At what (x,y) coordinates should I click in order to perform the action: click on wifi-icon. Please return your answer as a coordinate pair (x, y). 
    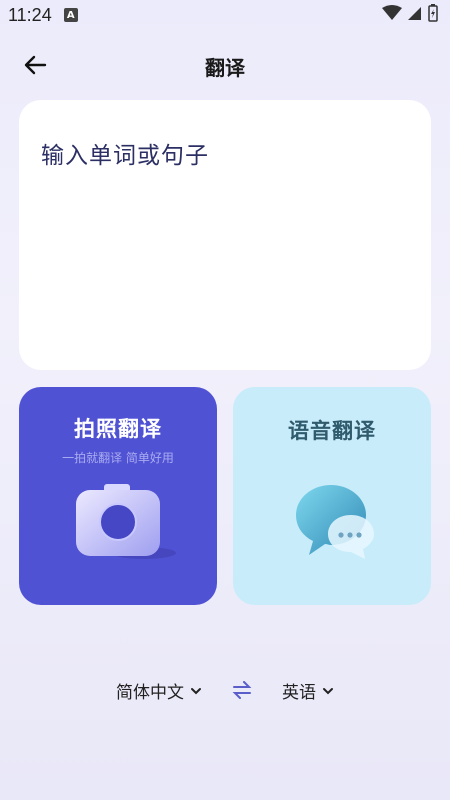
    Looking at the image, I should click on (392, 15).